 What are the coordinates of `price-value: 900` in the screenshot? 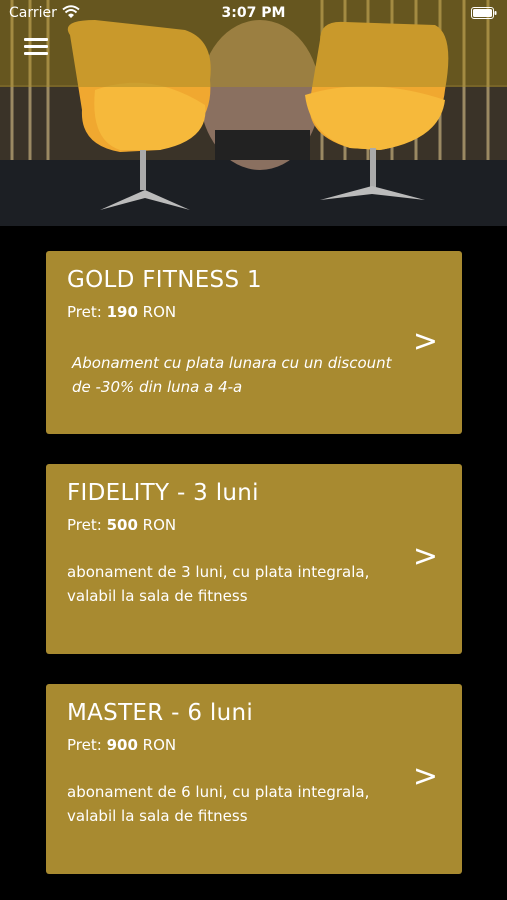 It's located at (122, 745).